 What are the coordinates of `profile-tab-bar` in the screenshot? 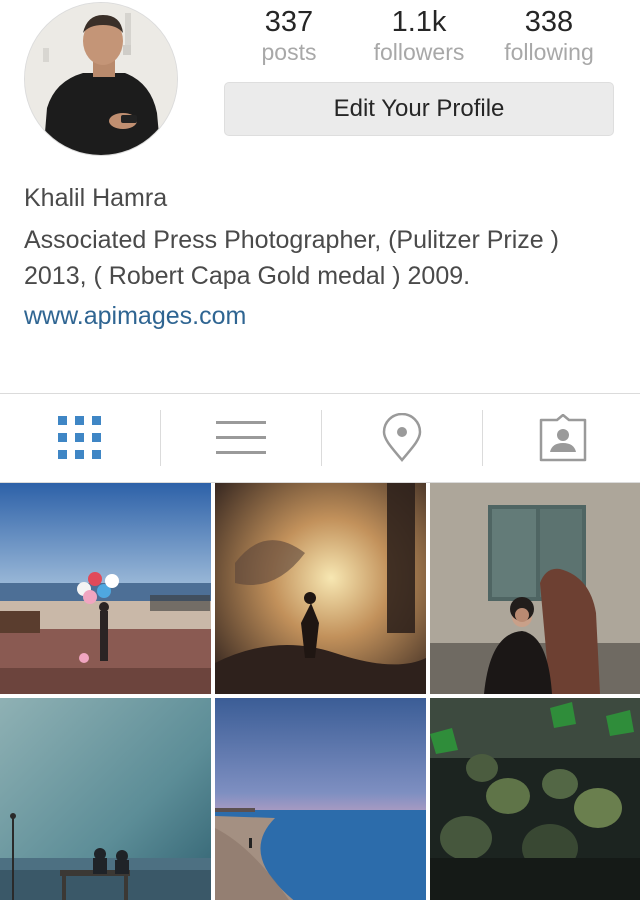 It's located at (320, 438).